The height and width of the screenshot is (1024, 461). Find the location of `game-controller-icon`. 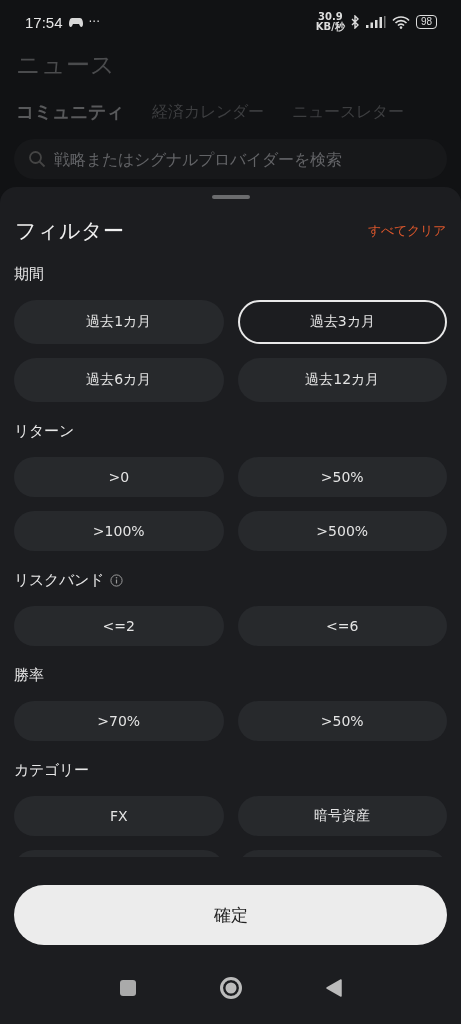

game-controller-icon is located at coordinates (75, 22).